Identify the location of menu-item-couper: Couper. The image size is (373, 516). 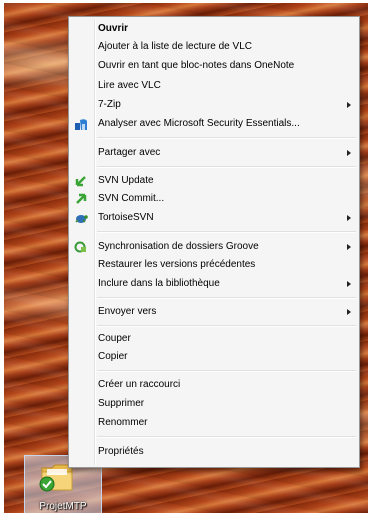
(214, 339).